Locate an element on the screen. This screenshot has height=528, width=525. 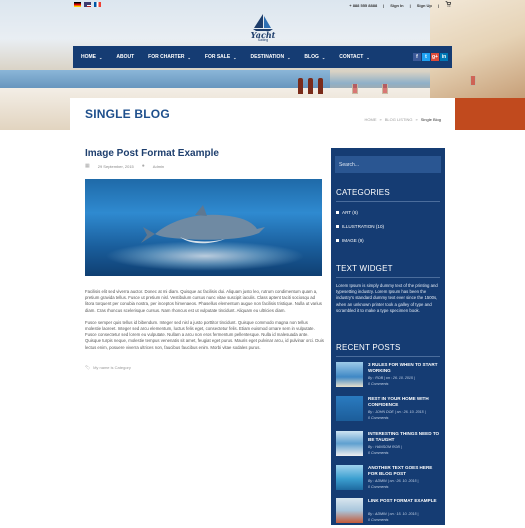
page-title: SINGLE BLOG is located at coordinates (127, 114).